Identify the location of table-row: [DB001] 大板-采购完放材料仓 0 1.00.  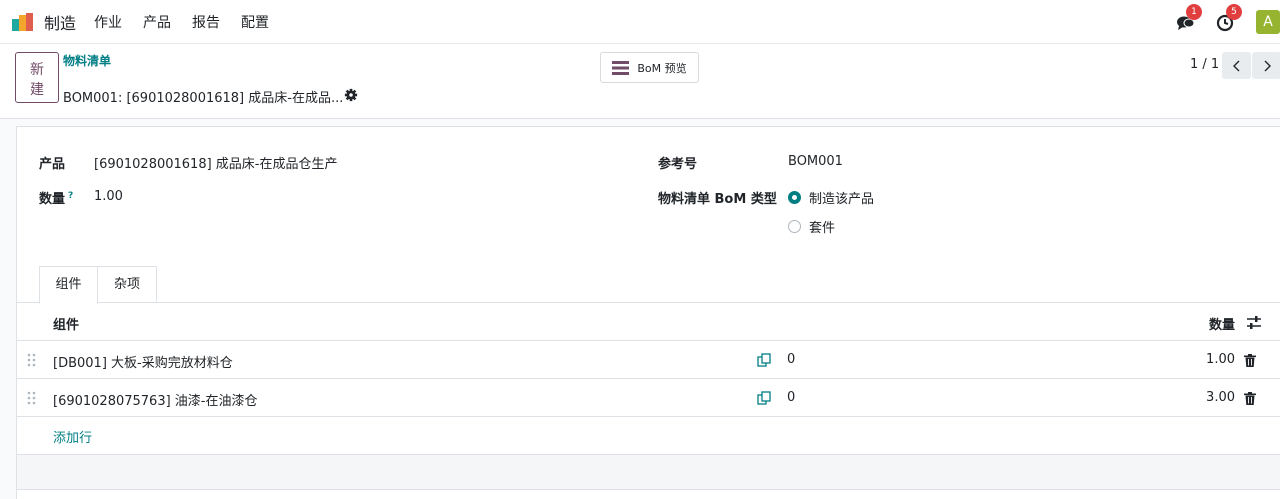
(648, 360).